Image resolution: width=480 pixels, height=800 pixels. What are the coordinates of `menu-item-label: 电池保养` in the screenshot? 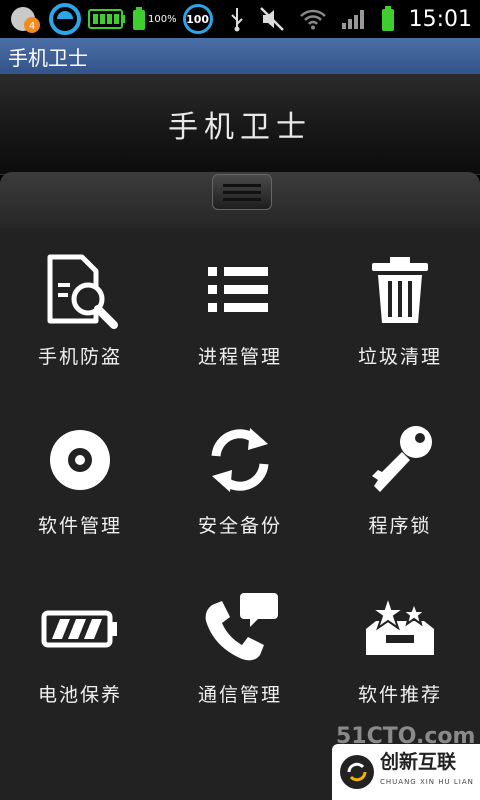 It's located at (79, 695).